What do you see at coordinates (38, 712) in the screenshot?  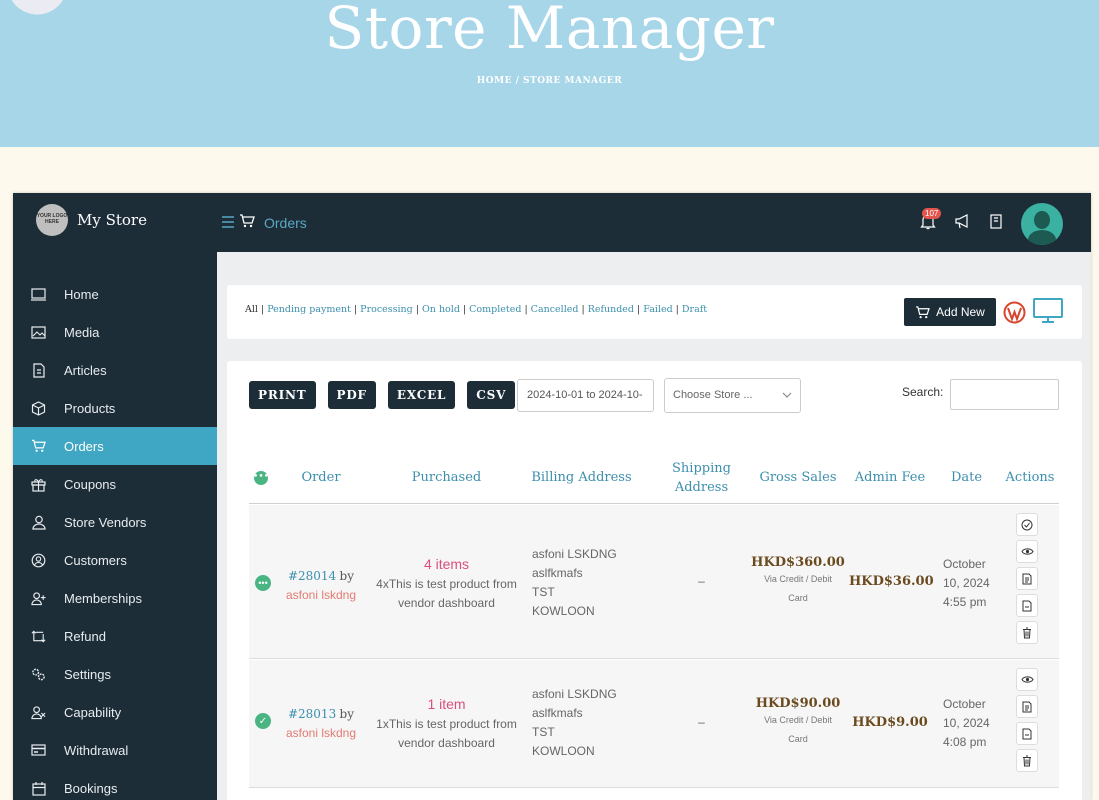 I see `user-x-icon` at bounding box center [38, 712].